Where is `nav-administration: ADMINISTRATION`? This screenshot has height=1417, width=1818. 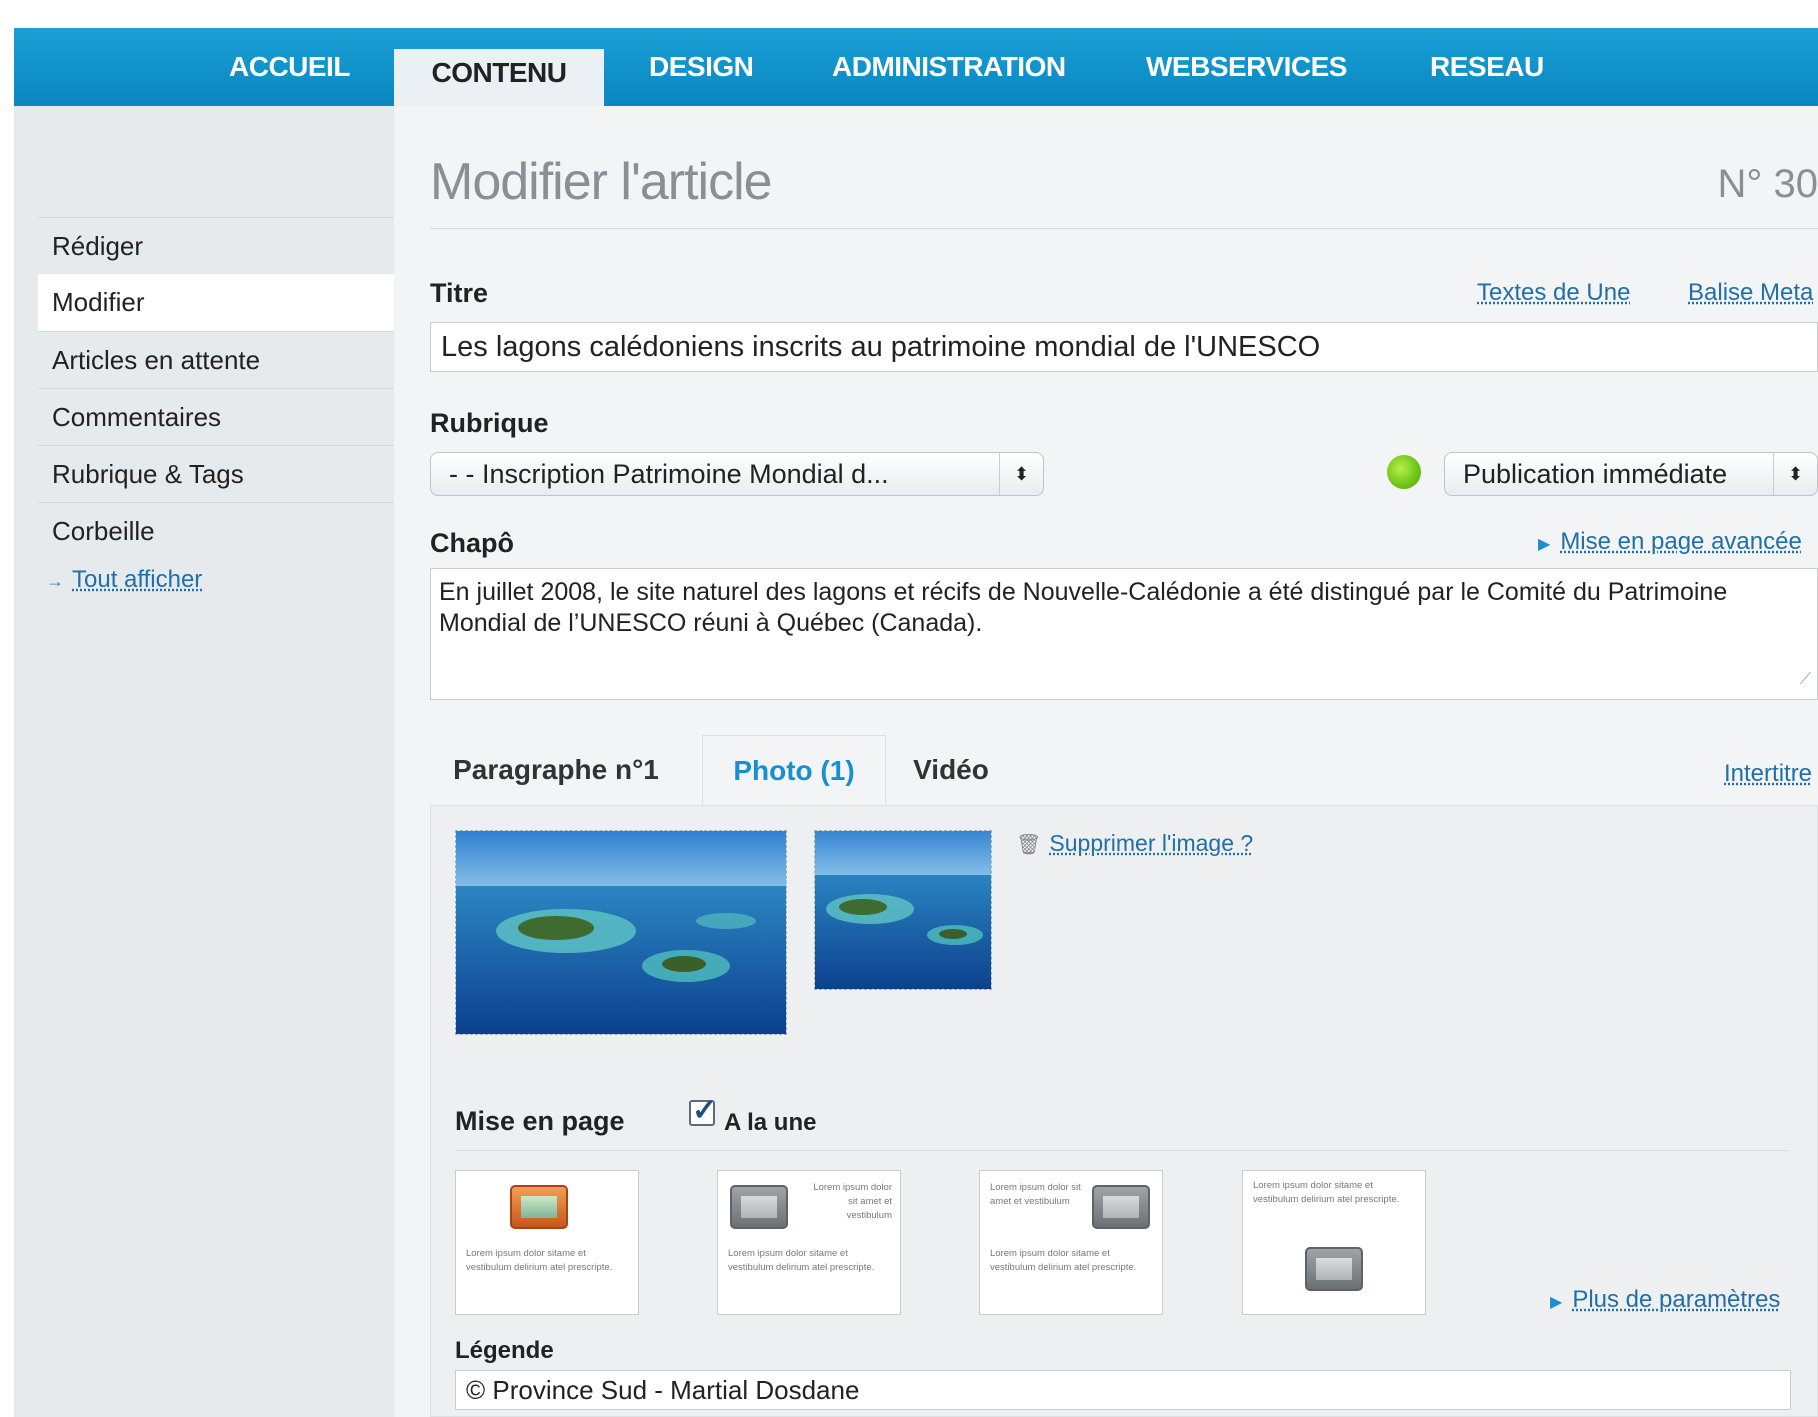
nav-administration: ADMINISTRATION is located at coordinates (949, 67).